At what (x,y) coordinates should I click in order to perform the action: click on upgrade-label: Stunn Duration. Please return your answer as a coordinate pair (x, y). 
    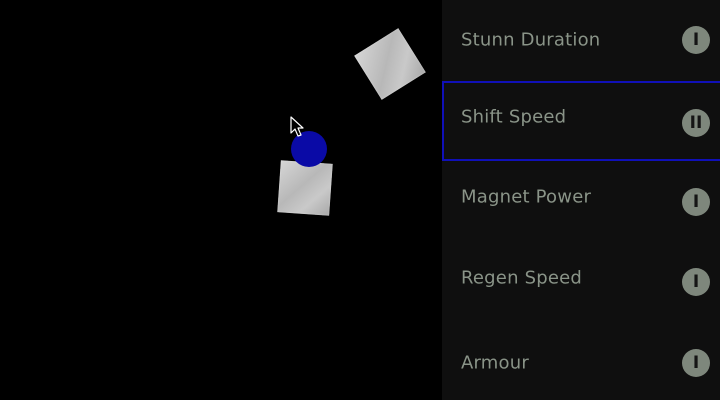
    Looking at the image, I should click on (531, 40).